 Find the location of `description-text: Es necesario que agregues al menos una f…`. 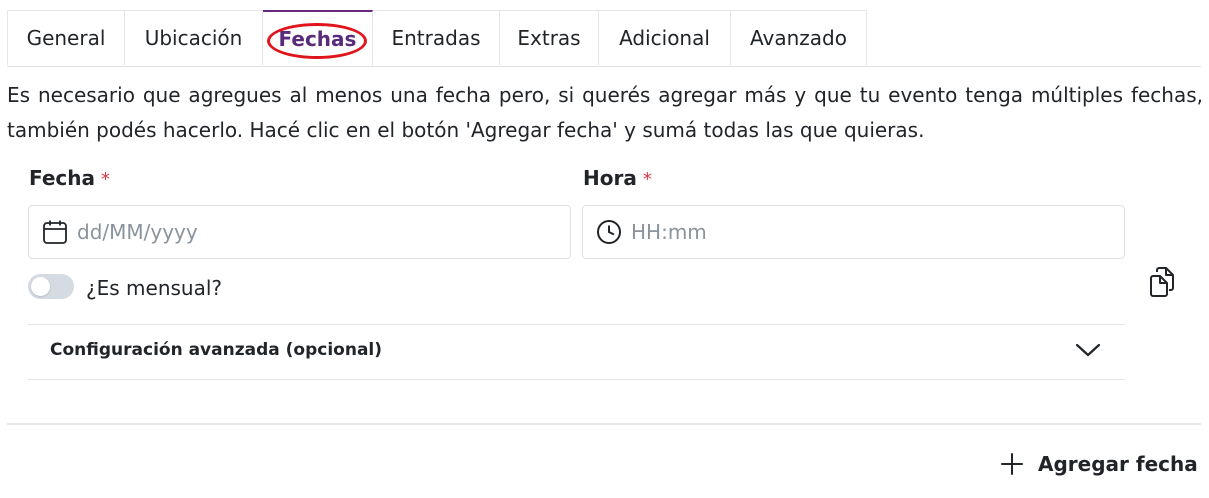

description-text: Es necesario que agregues al menos una f… is located at coordinates (605, 112).